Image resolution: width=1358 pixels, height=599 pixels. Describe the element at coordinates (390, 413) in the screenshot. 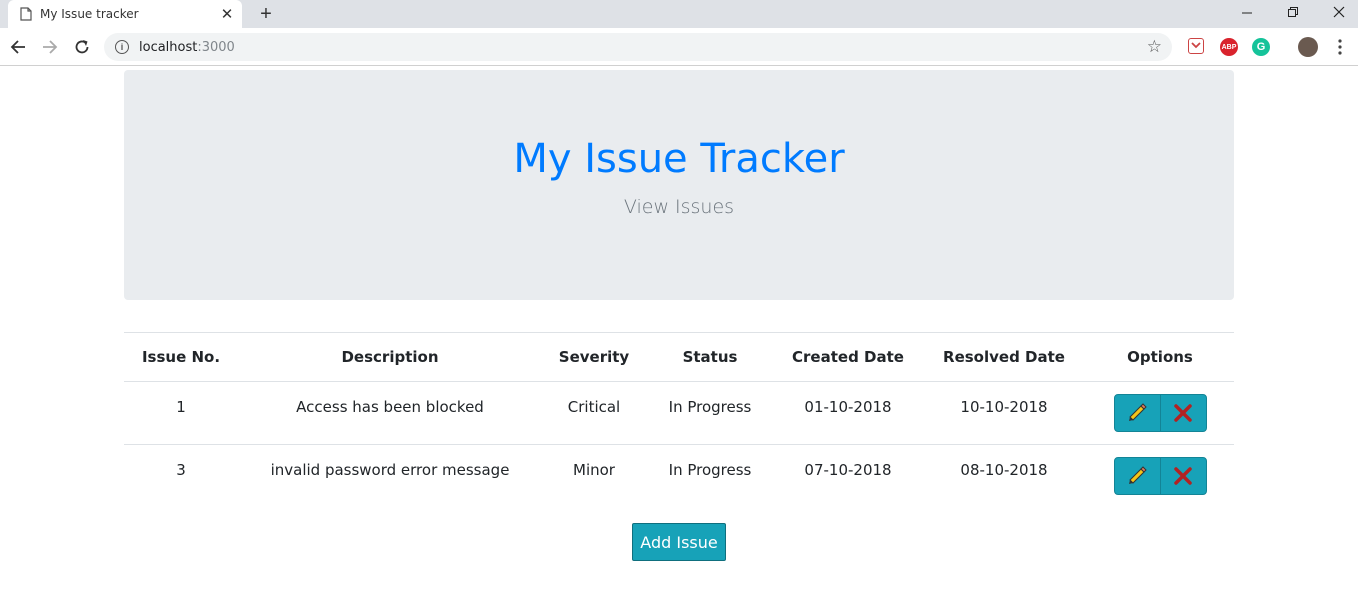

I see `cell-description: Access has been blocked` at that location.